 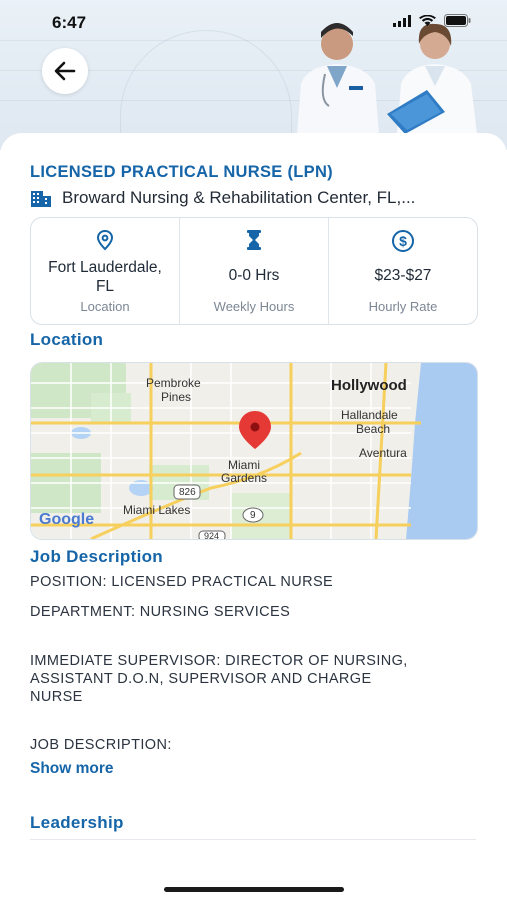 I want to click on job-description-heading: Job Description, so click(x=96, y=556).